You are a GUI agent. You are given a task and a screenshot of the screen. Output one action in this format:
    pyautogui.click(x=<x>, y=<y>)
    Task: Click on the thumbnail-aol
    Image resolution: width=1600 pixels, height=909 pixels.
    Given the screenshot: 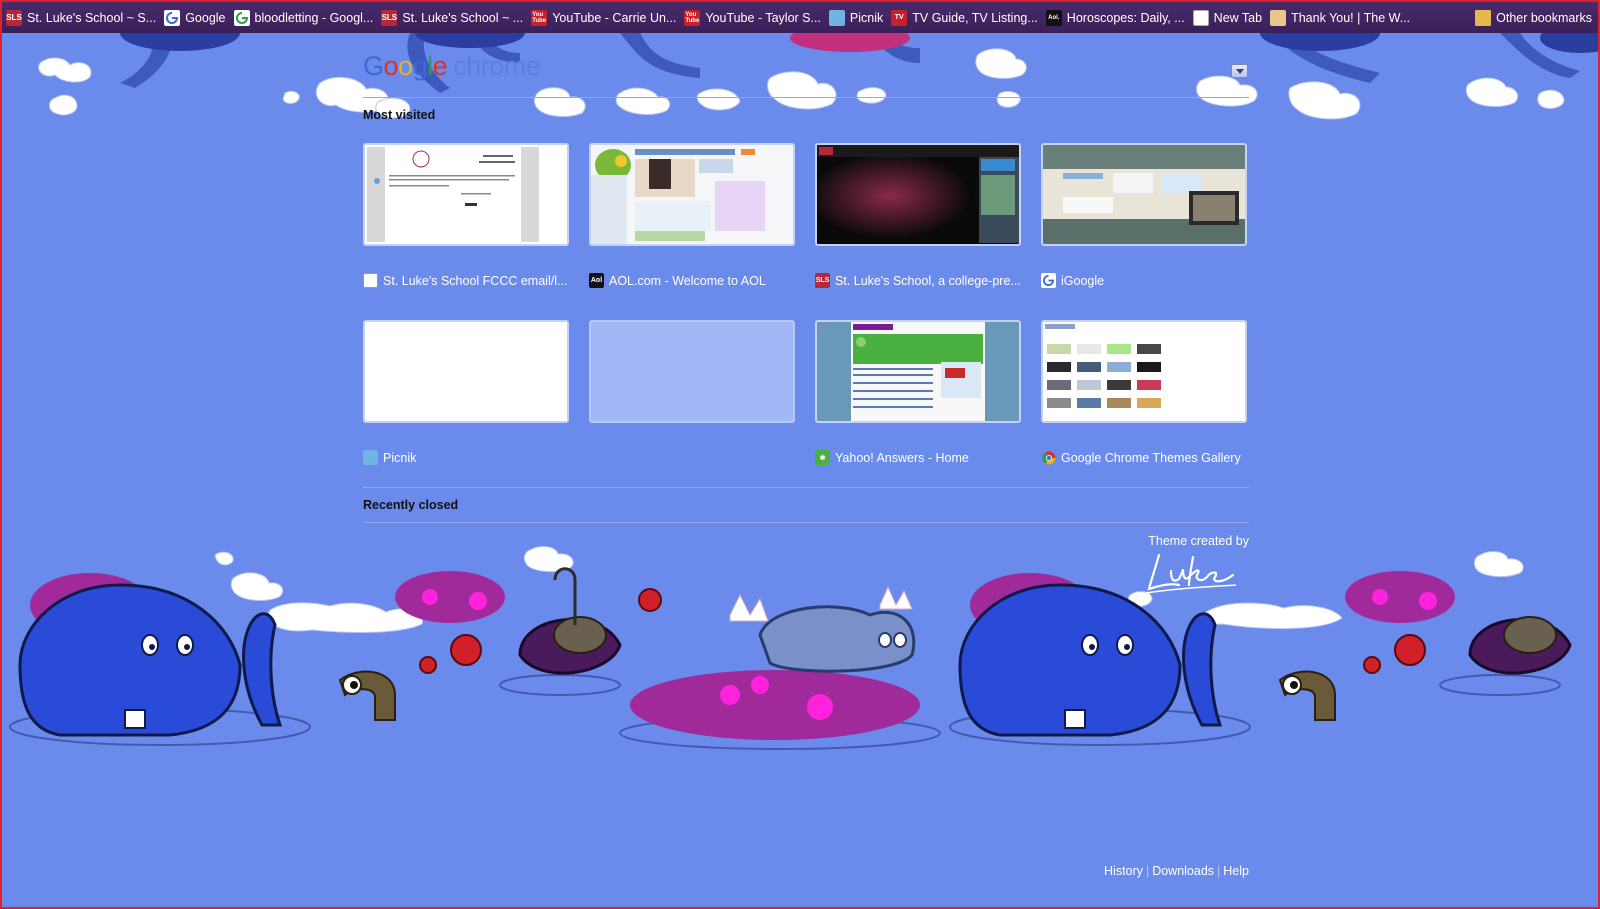 What is the action you would take?
    pyautogui.click(x=692, y=194)
    